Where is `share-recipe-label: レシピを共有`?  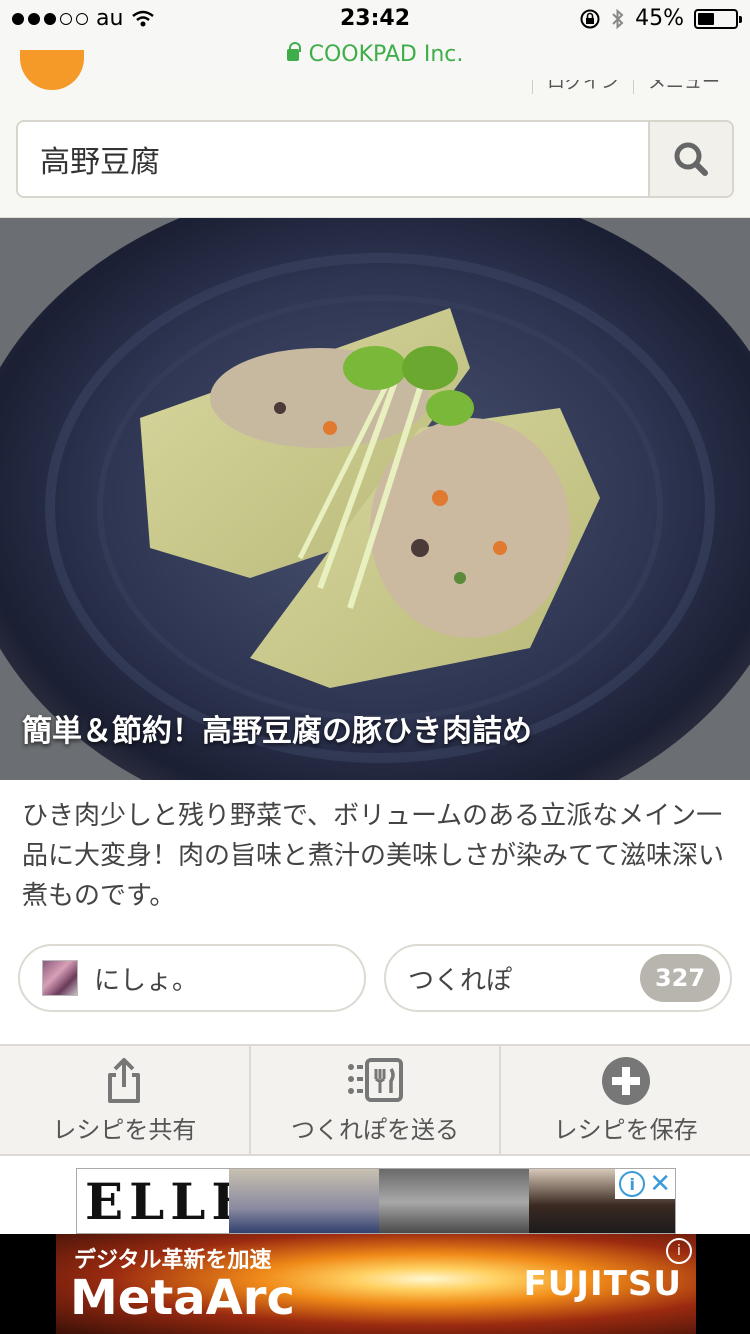 share-recipe-label: レシピを共有 is located at coordinates (124, 1129).